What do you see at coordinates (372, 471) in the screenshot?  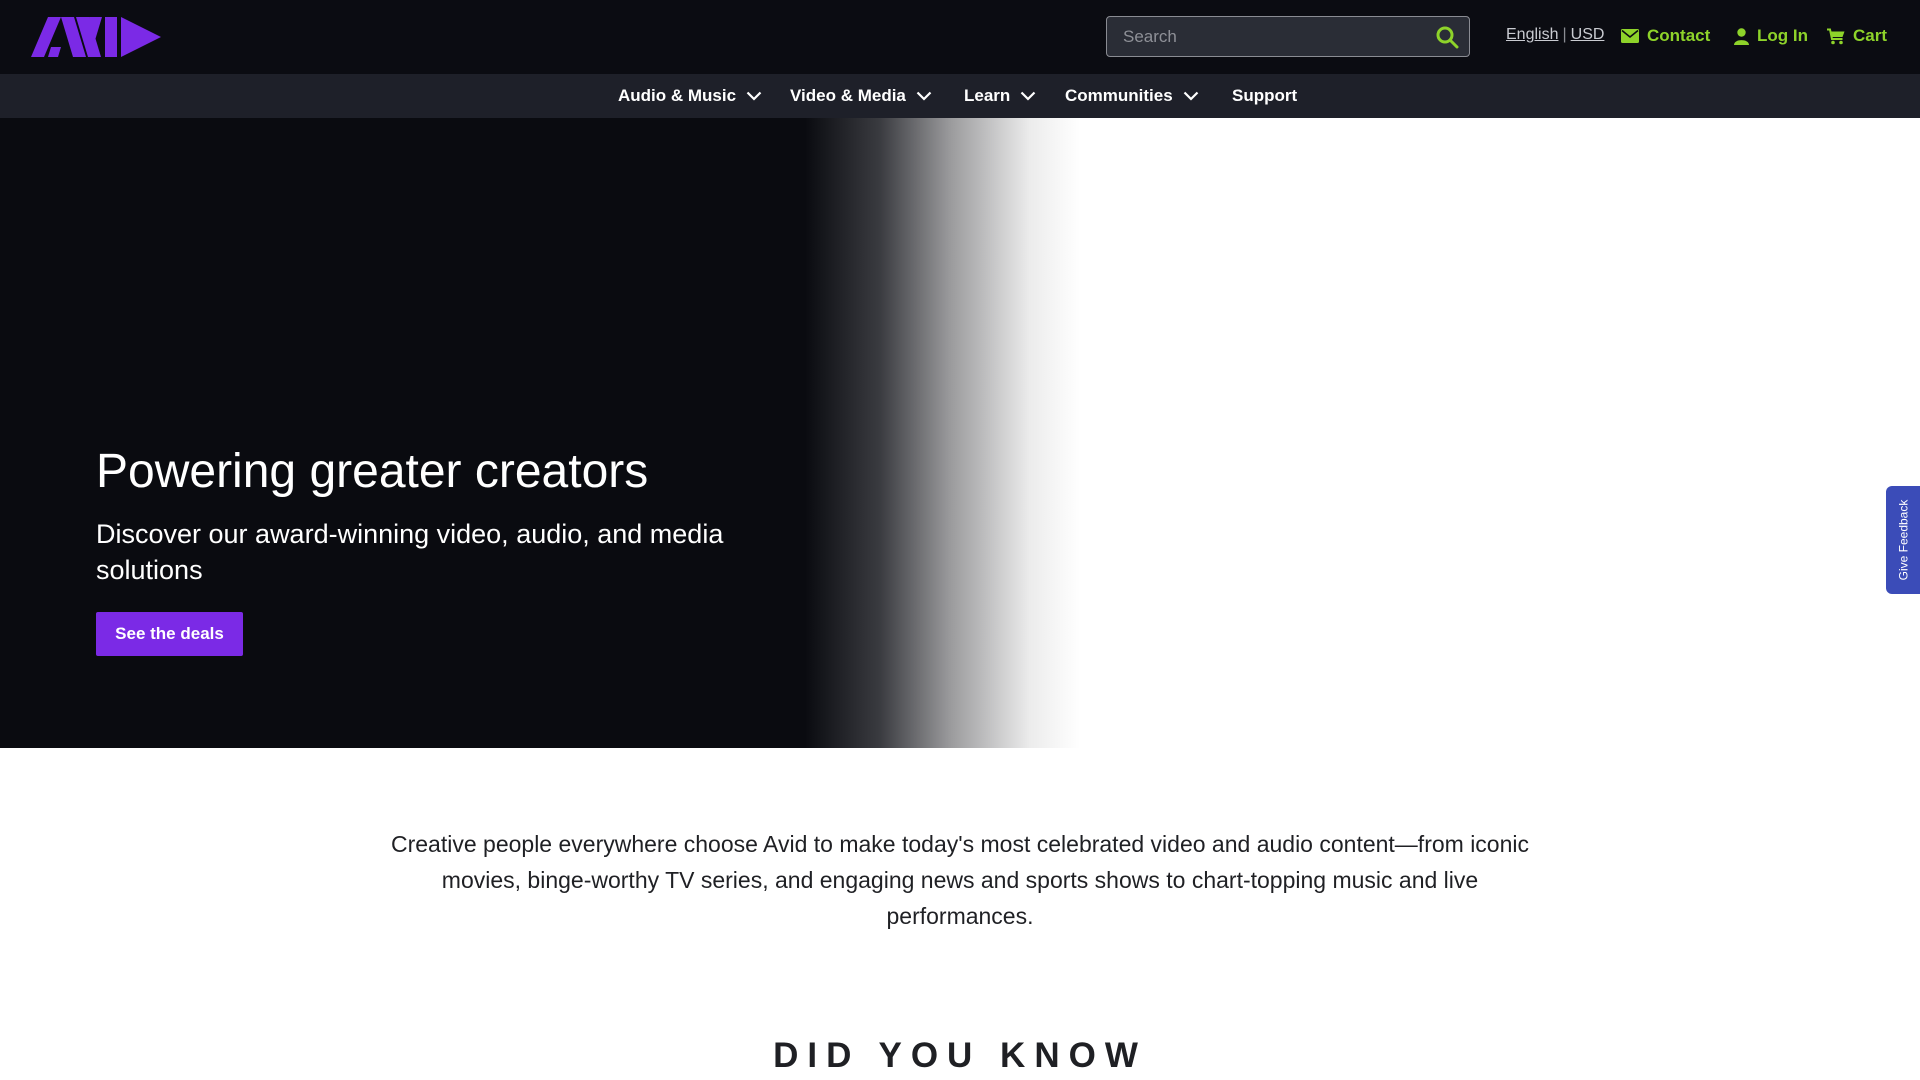 I see `hero-title: Powering greater creators` at bounding box center [372, 471].